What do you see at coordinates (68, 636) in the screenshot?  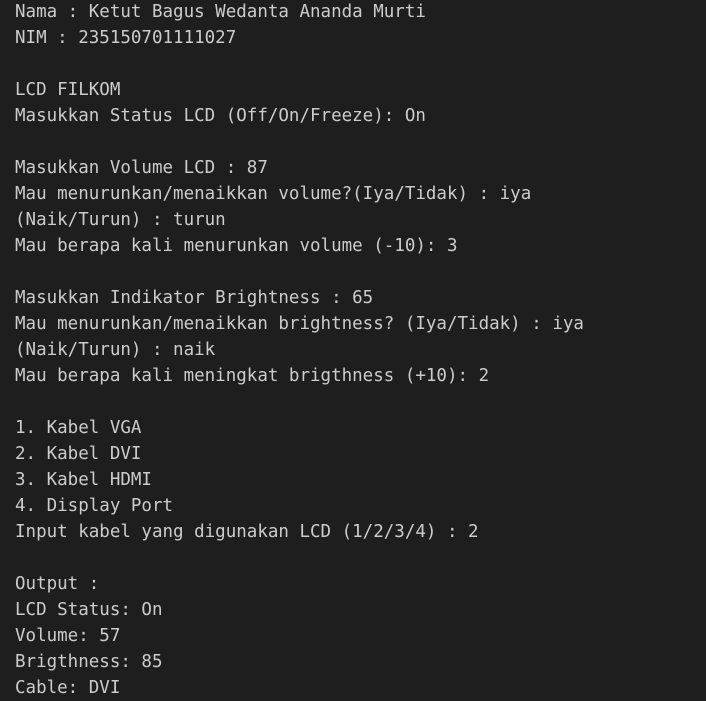 I see `terminal-line-output-volume: Volume: 57` at bounding box center [68, 636].